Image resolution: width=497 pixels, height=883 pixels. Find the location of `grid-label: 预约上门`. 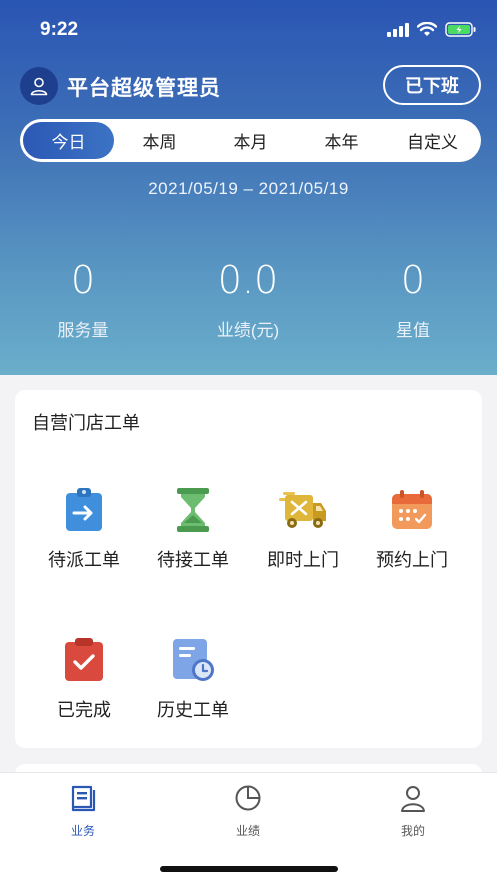

grid-label: 预约上门 is located at coordinates (412, 560).